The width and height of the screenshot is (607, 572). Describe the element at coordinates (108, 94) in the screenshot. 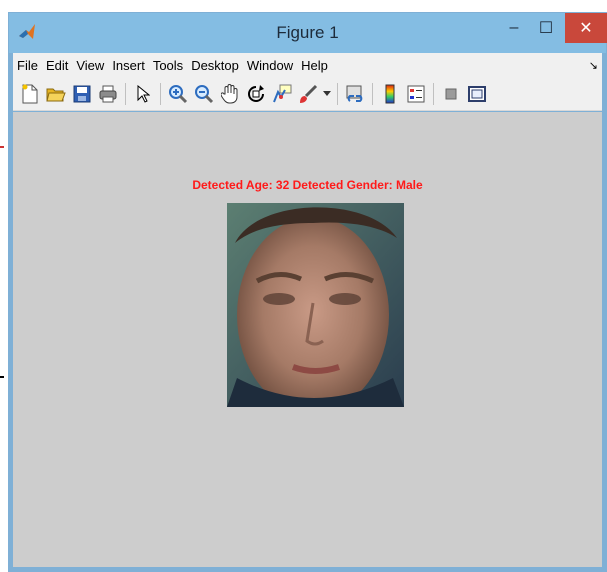

I see `print-icon` at that location.